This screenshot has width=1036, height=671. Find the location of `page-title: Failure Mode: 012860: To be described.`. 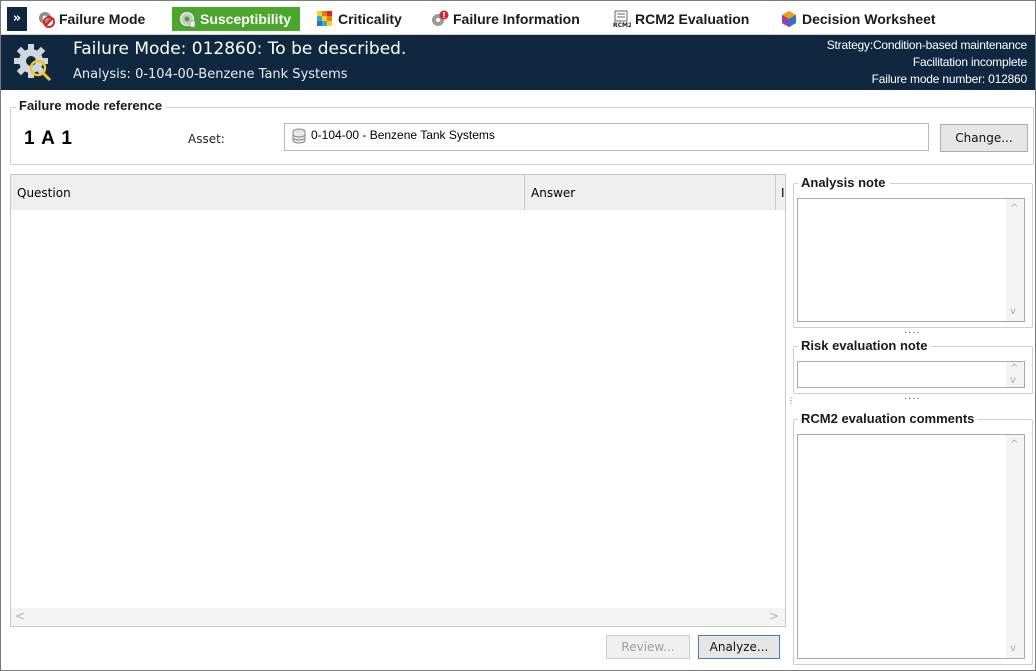

page-title: Failure Mode: 012860: To be described. is located at coordinates (240, 49).